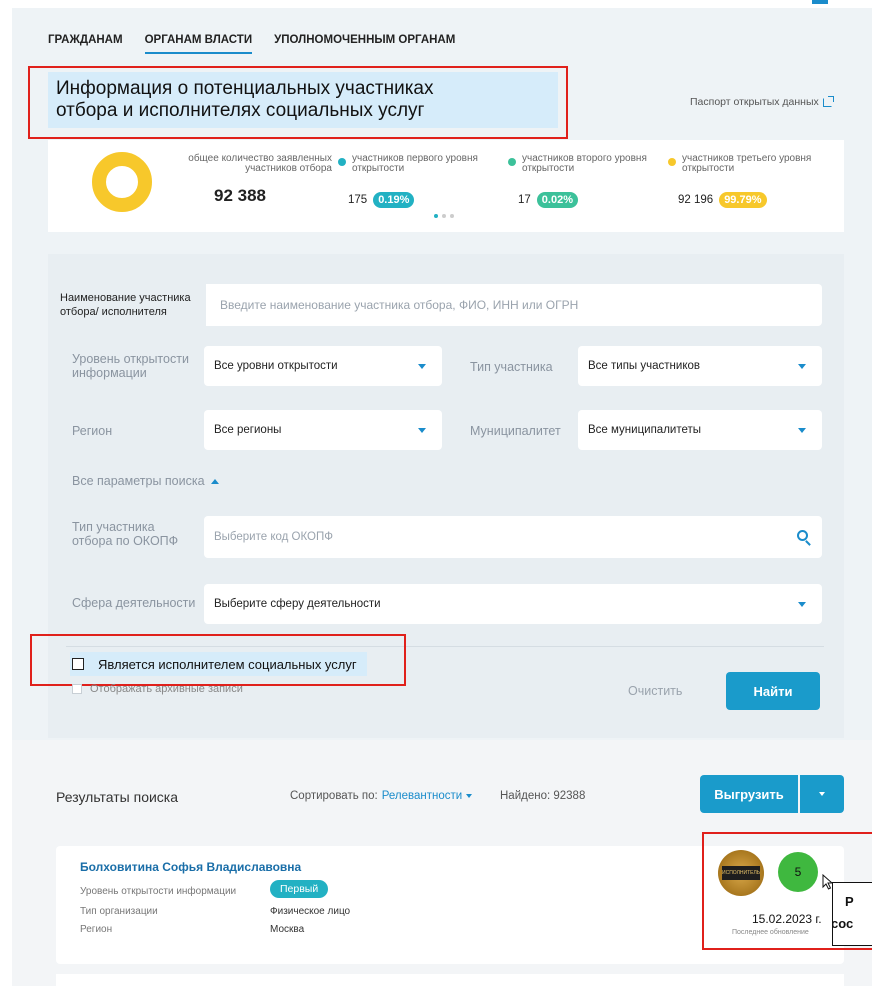 The image size is (872, 986). I want to click on archive-checkbox, so click(77, 689).